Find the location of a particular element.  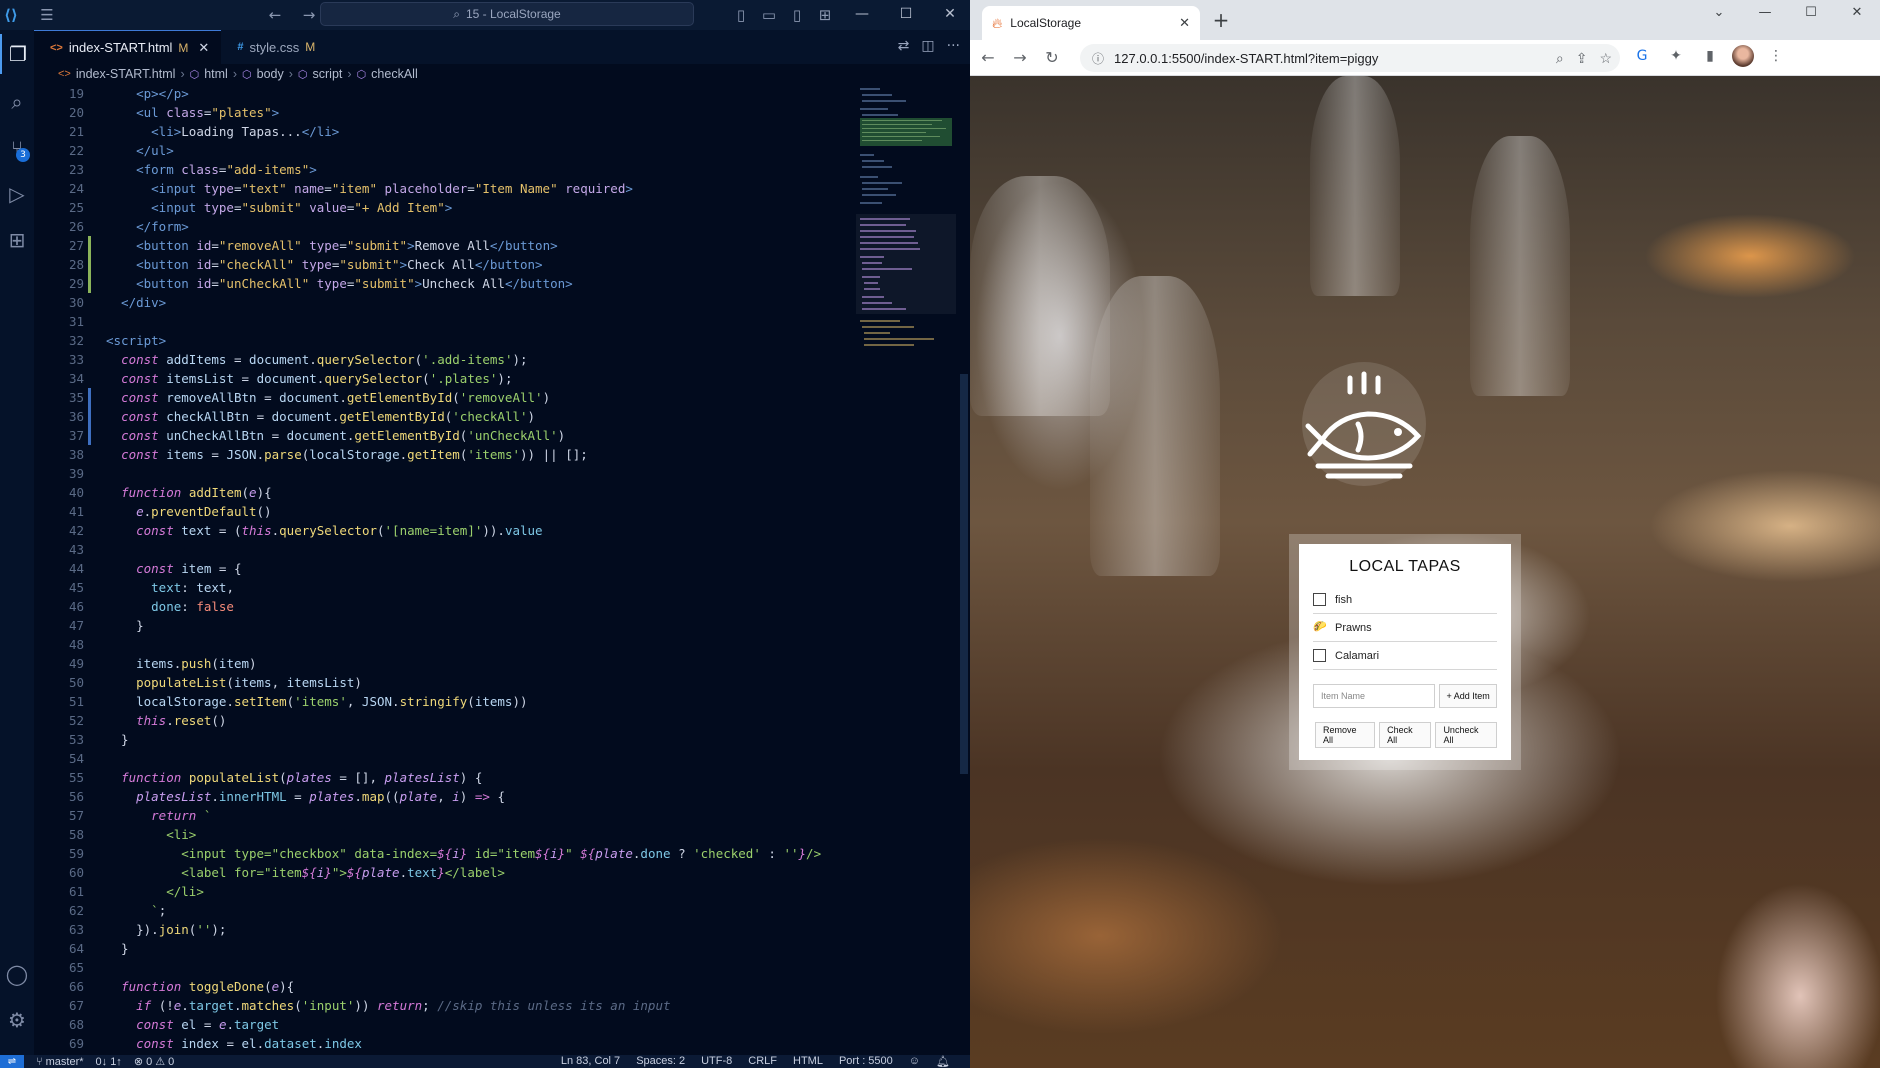

account-icon: ◯ is located at coordinates (17, 974).